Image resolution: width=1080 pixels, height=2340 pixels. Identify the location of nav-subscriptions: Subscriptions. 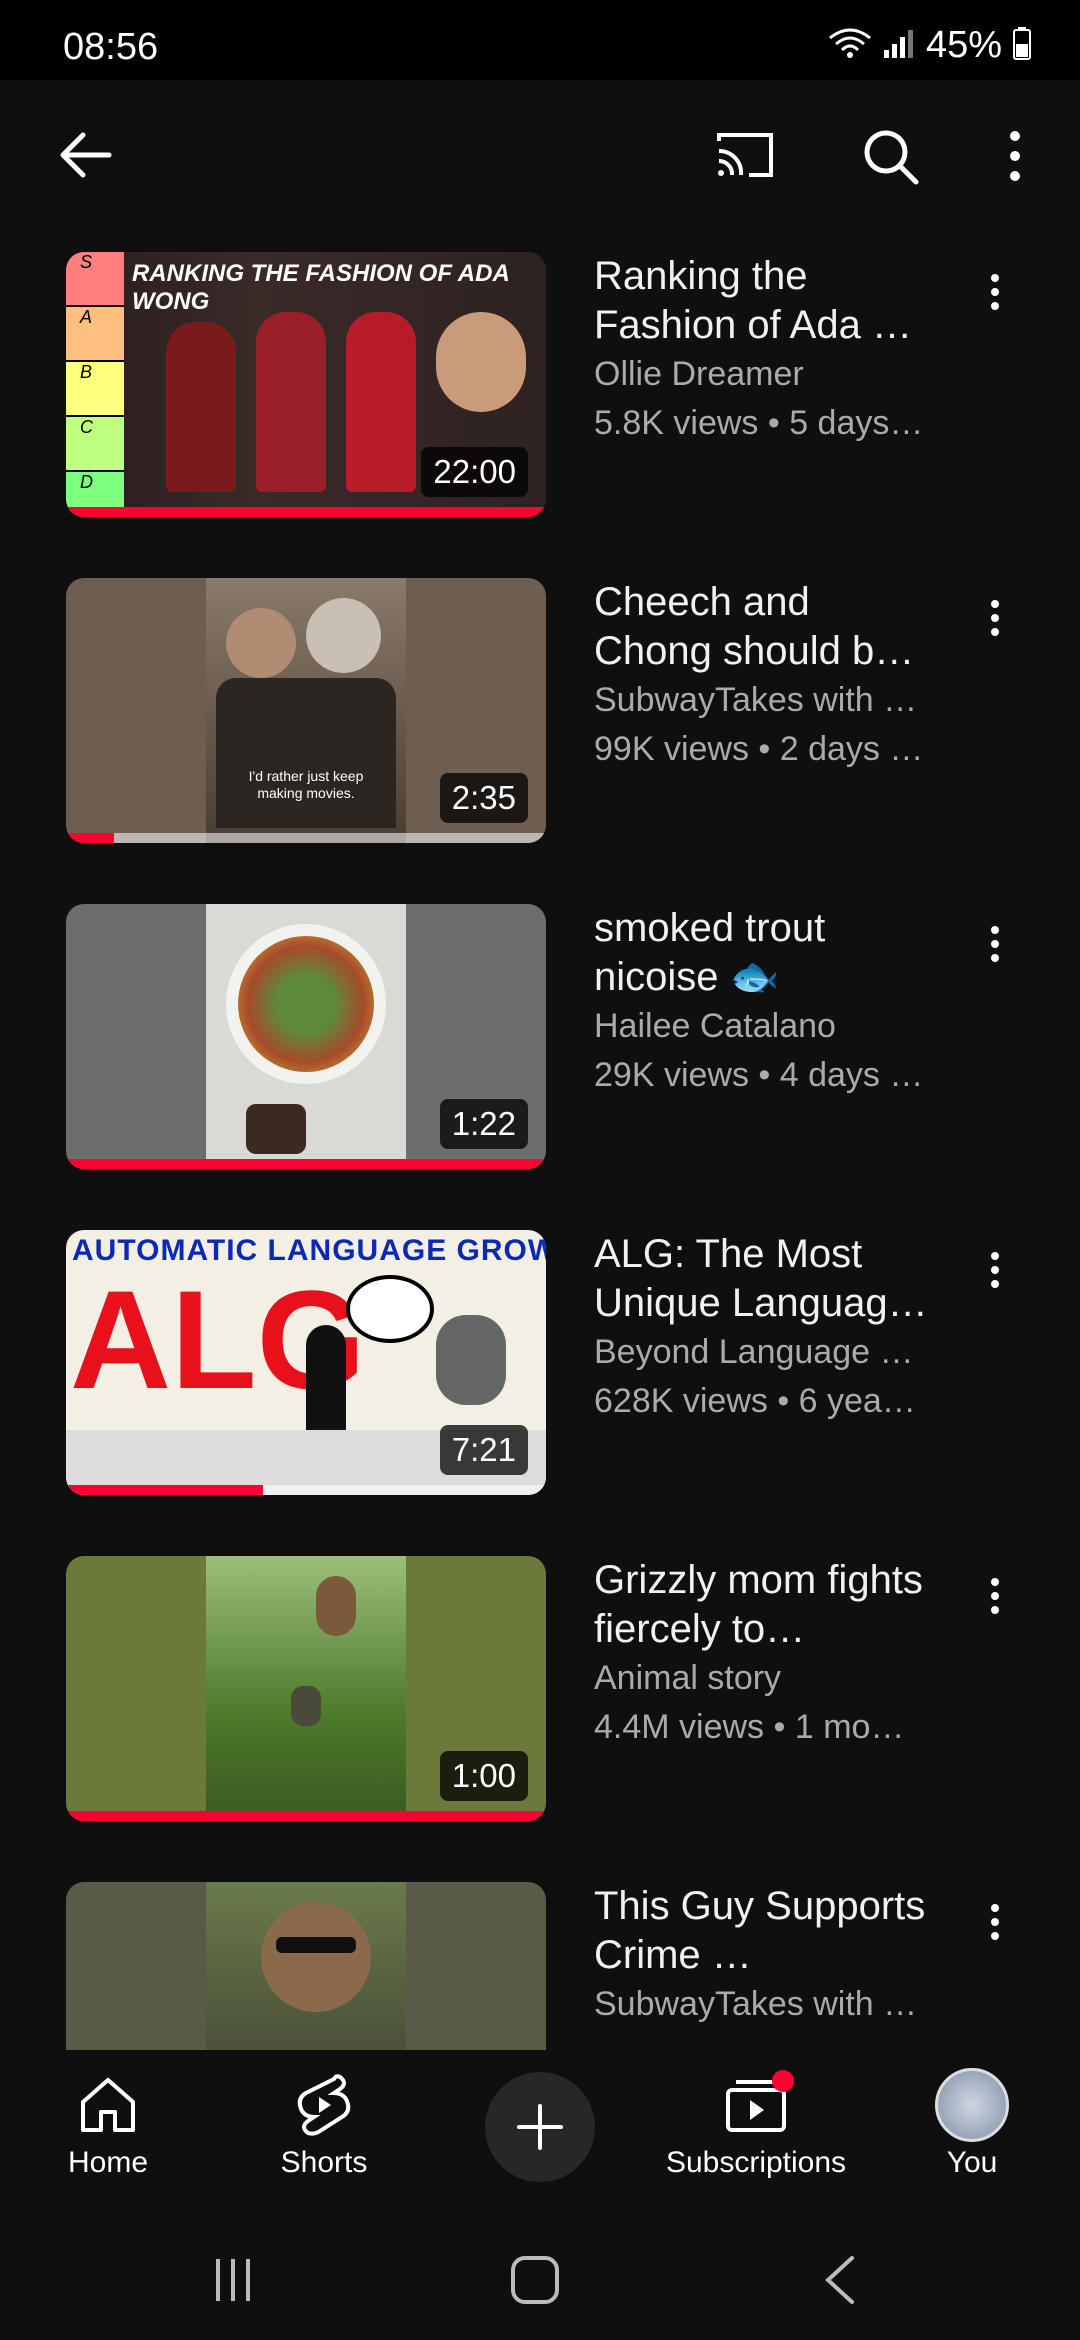
(756, 2135).